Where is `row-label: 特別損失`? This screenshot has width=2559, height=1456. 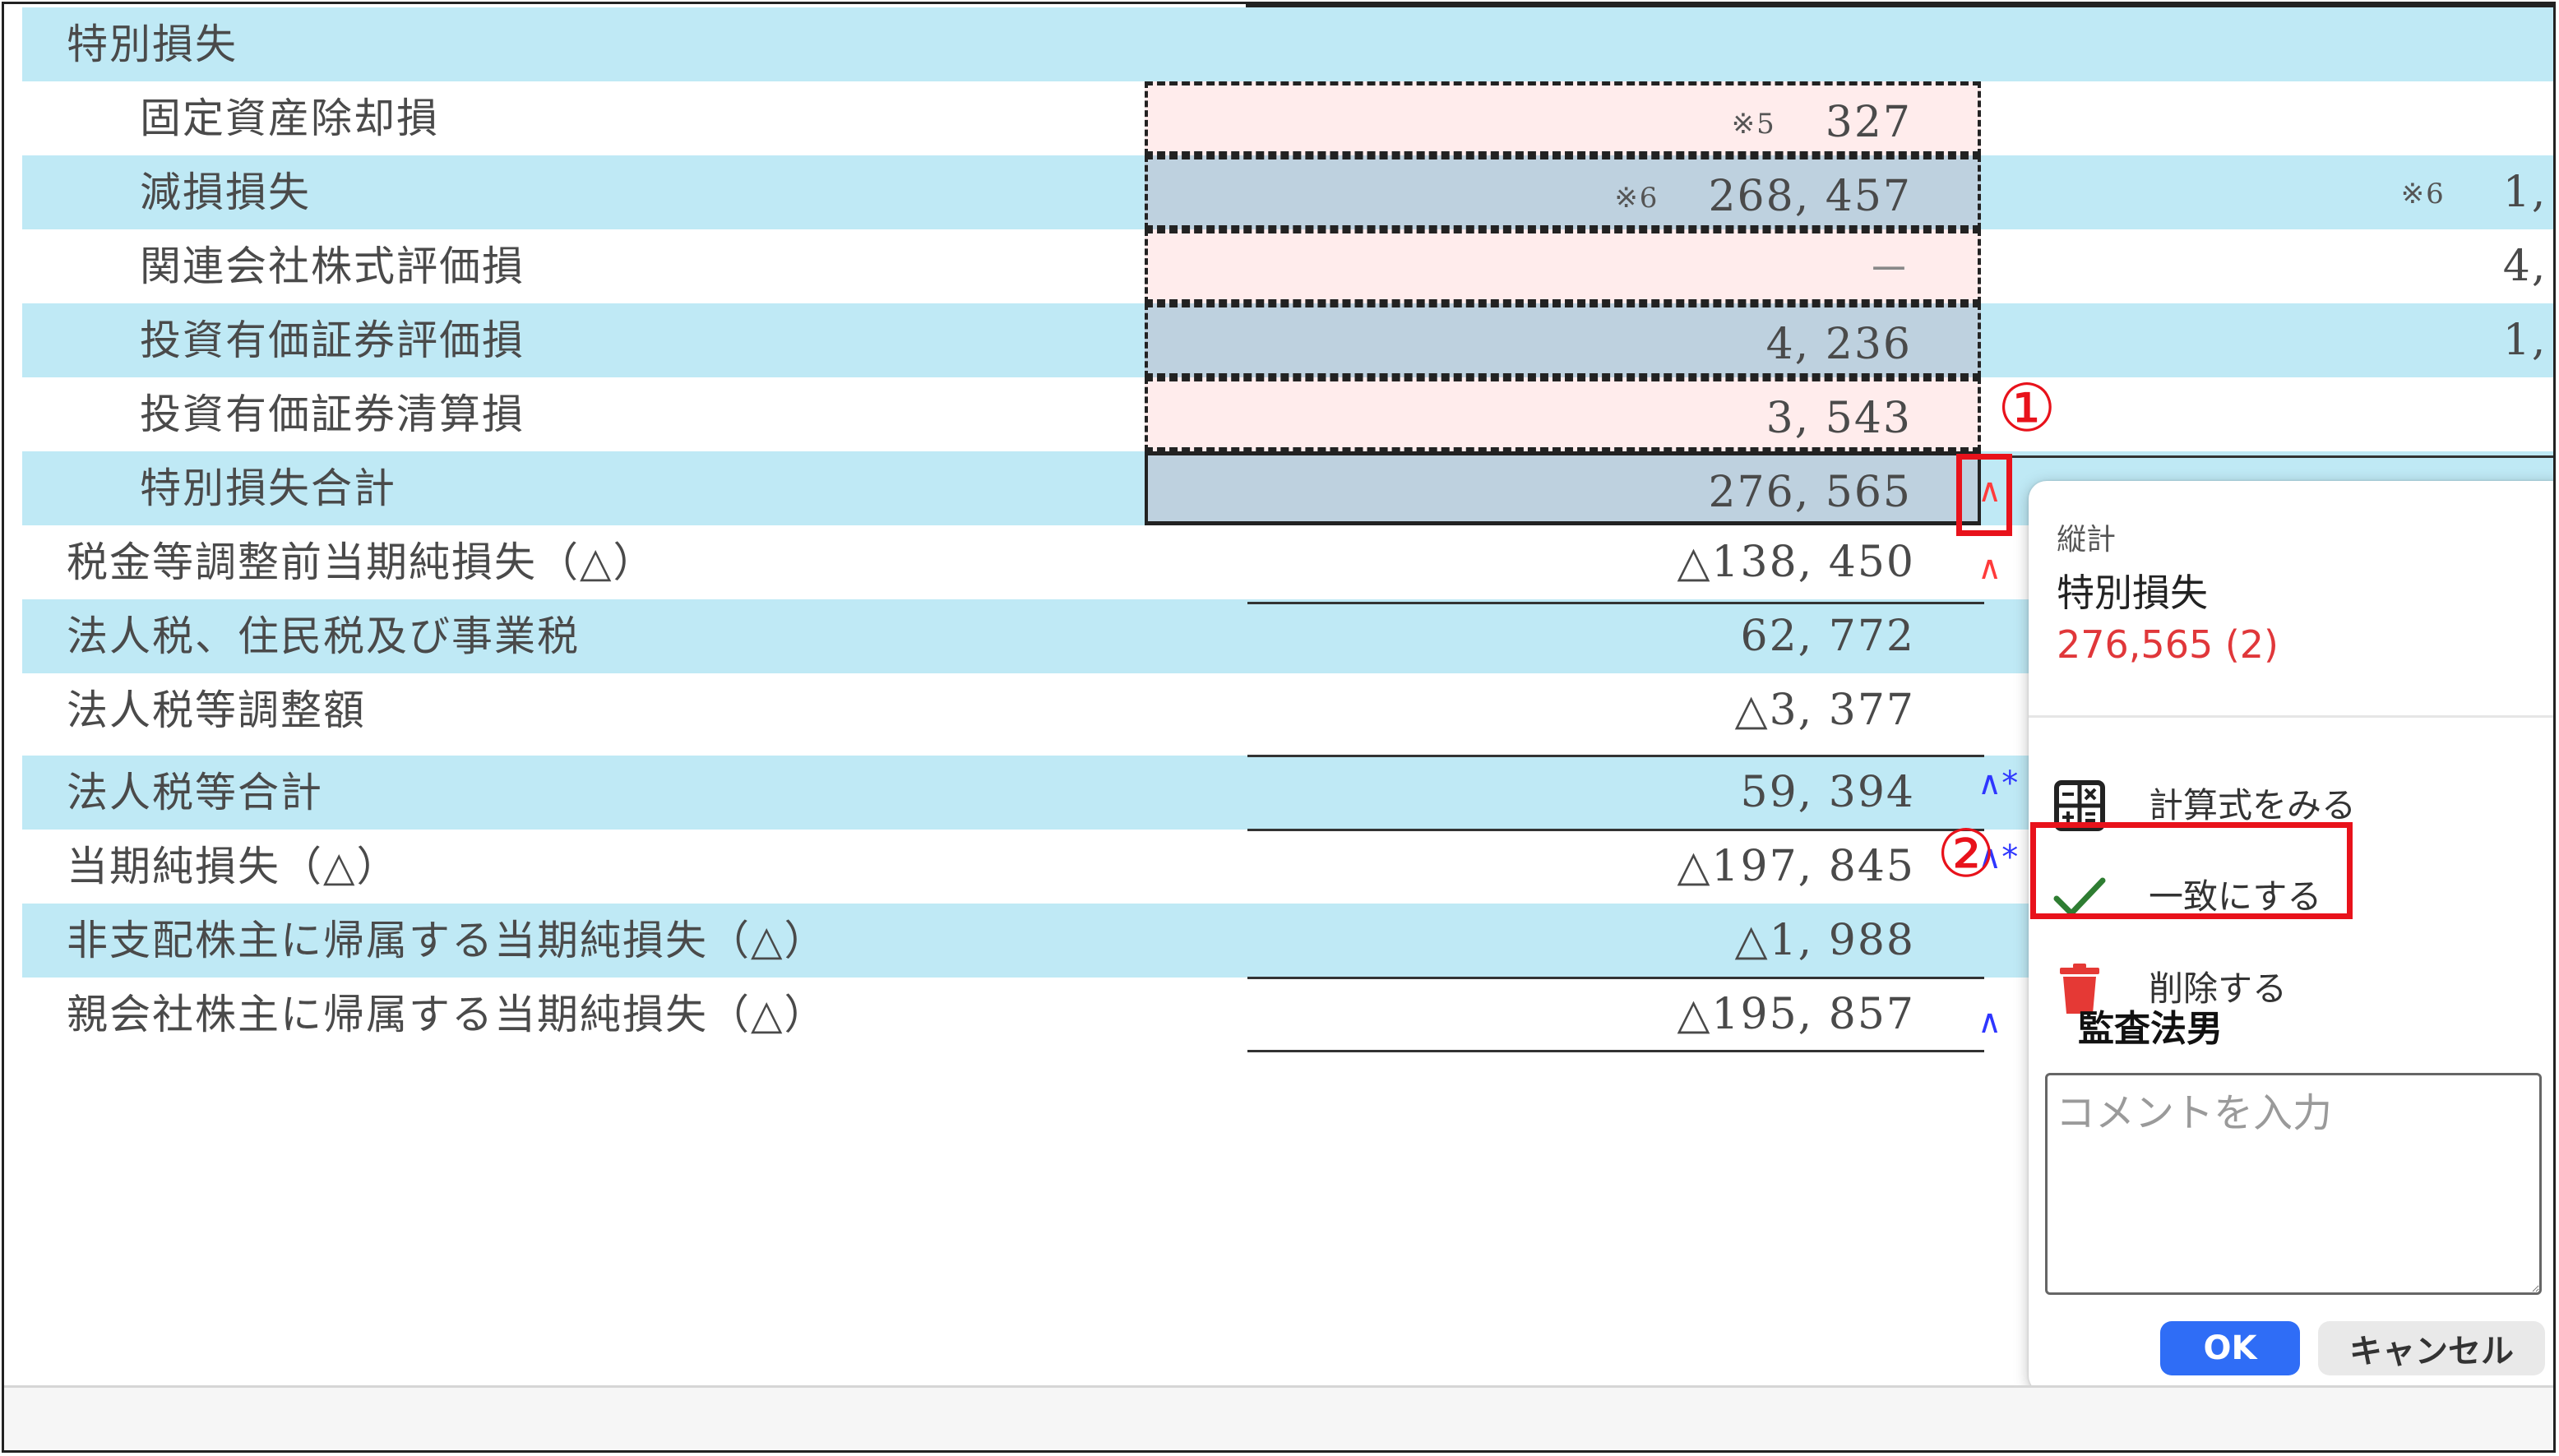 row-label: 特別損失 is located at coordinates (152, 44).